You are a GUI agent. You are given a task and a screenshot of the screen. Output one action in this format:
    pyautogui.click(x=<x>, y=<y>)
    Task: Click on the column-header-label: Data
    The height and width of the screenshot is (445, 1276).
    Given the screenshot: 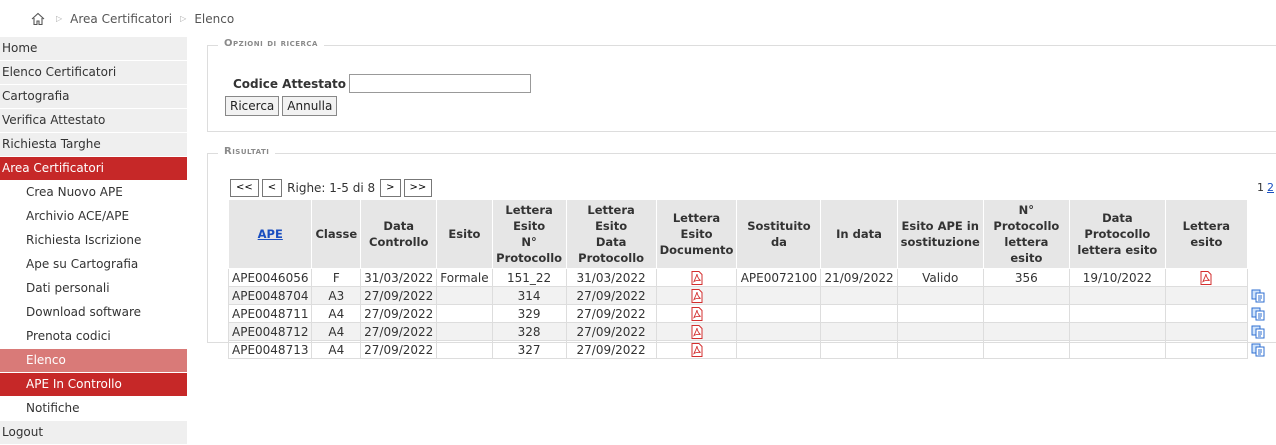 What is the action you would take?
    pyautogui.click(x=398, y=226)
    